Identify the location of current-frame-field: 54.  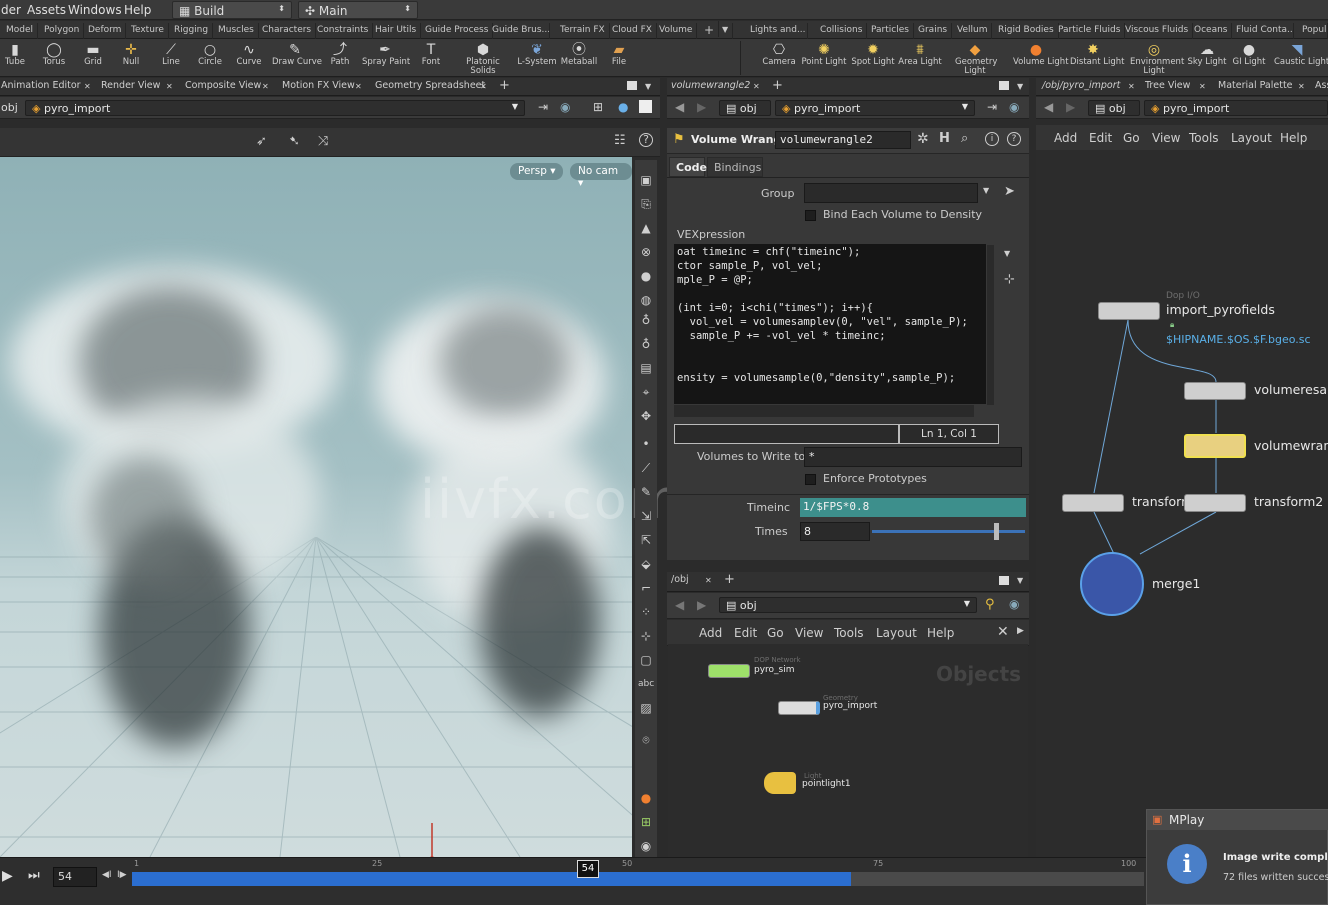
(75, 877).